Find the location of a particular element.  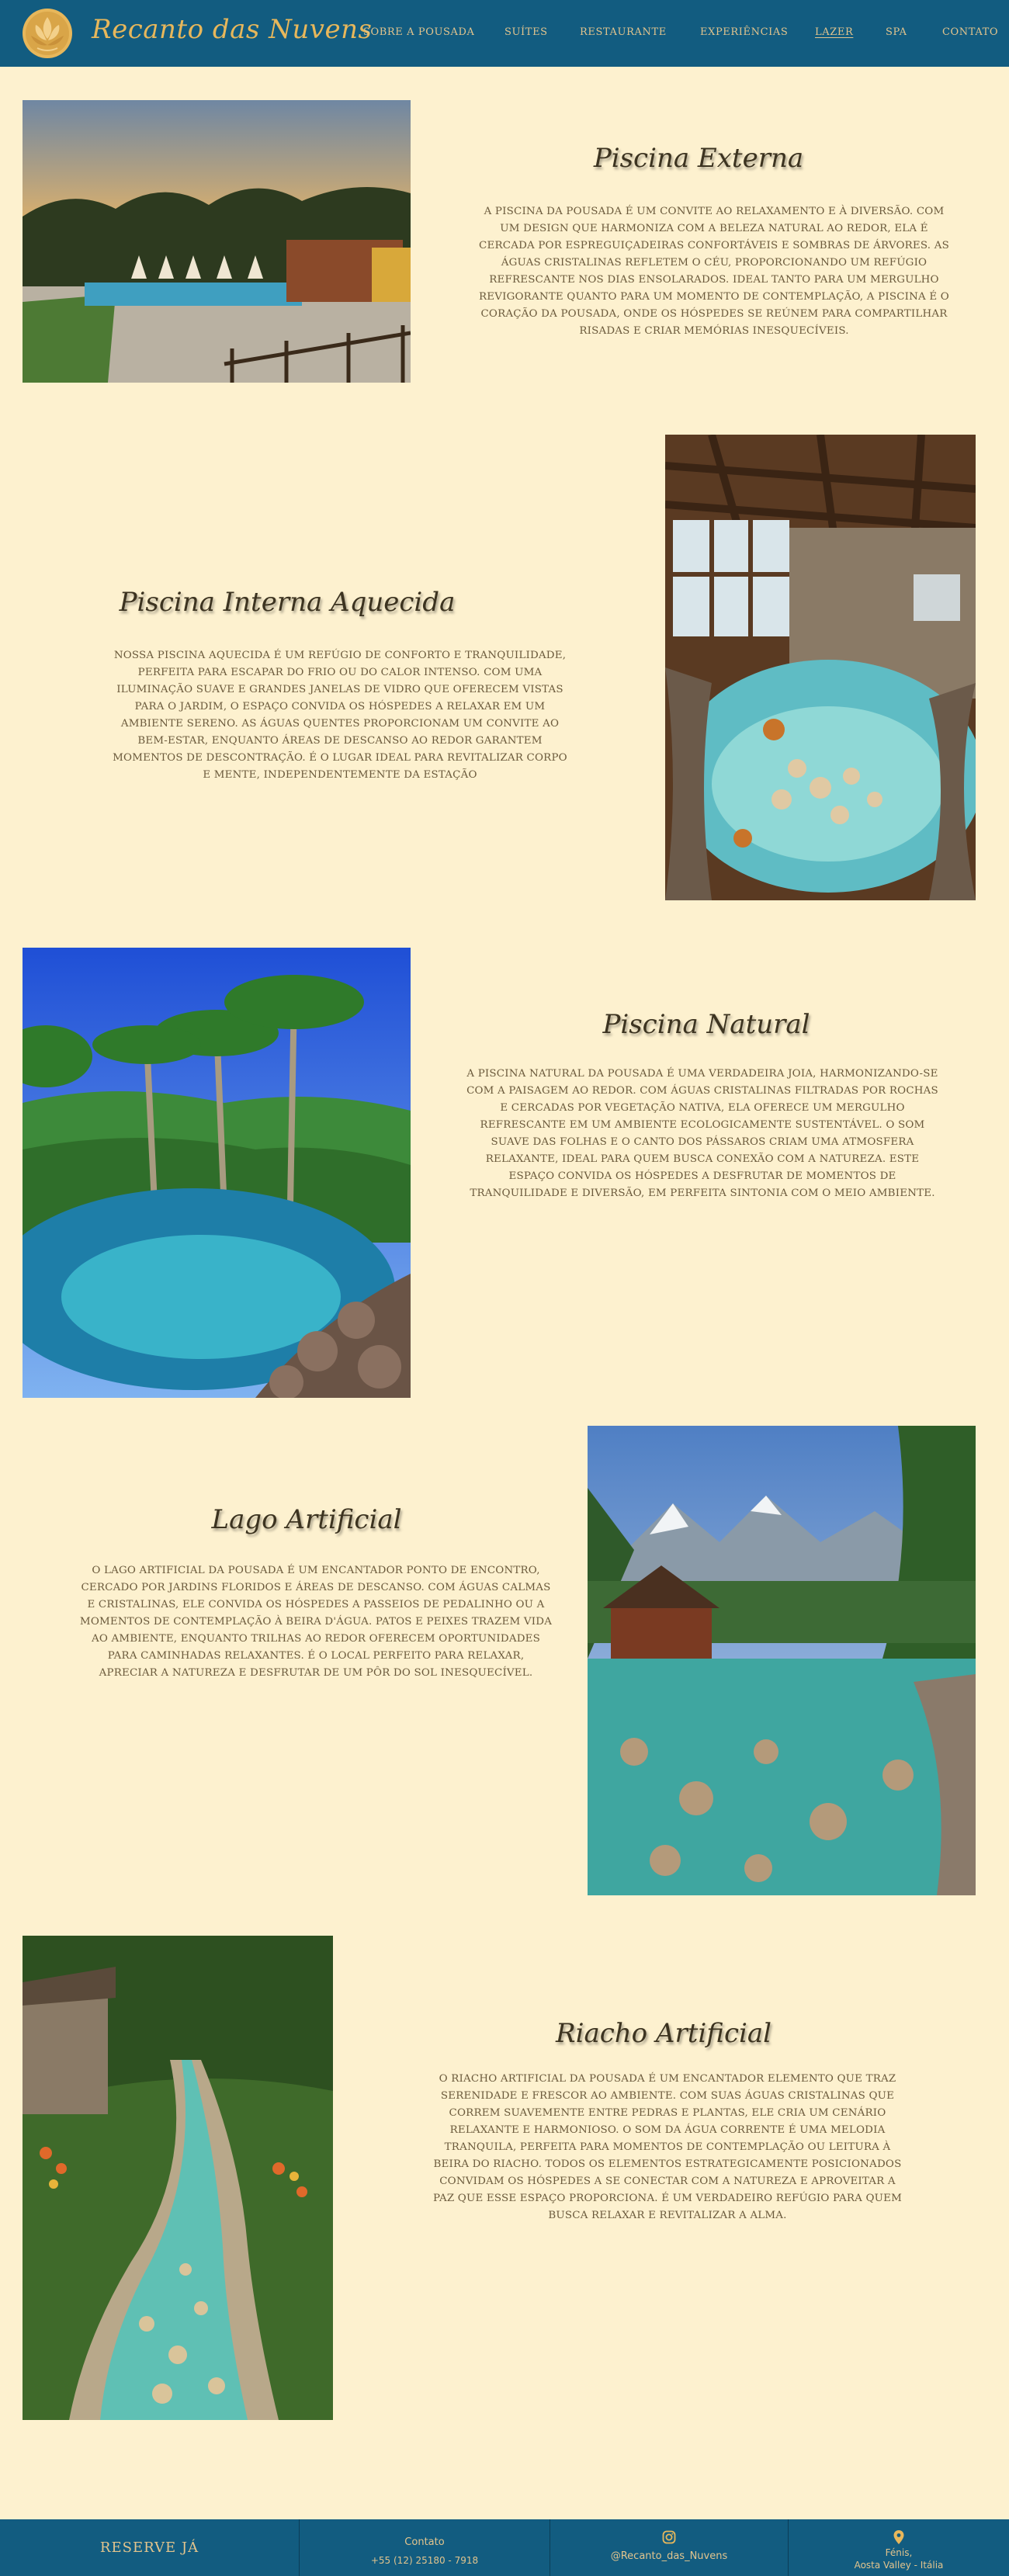

footer-instagram: @Recanto_das_Nuvens is located at coordinates (669, 2547).